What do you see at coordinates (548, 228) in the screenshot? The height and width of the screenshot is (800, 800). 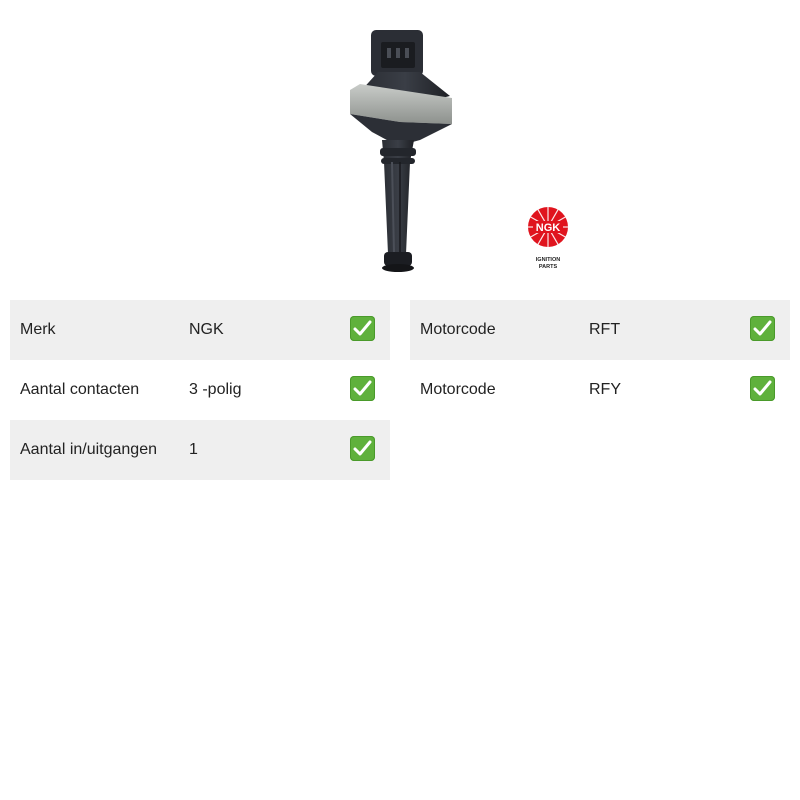 I see `svg-text: NGK` at bounding box center [548, 228].